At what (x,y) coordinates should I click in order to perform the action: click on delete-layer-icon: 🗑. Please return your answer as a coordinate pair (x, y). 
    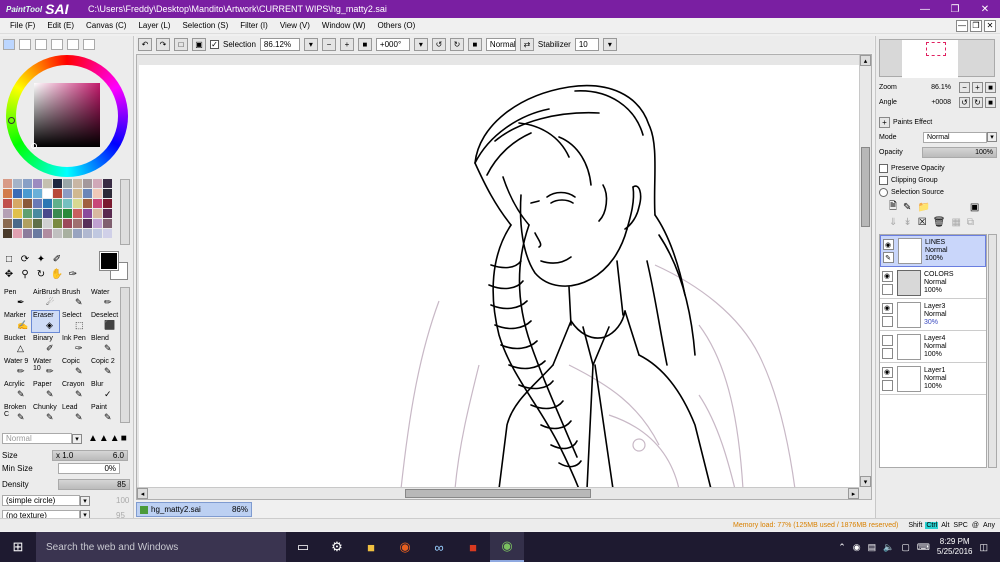
    Looking at the image, I should click on (939, 222).